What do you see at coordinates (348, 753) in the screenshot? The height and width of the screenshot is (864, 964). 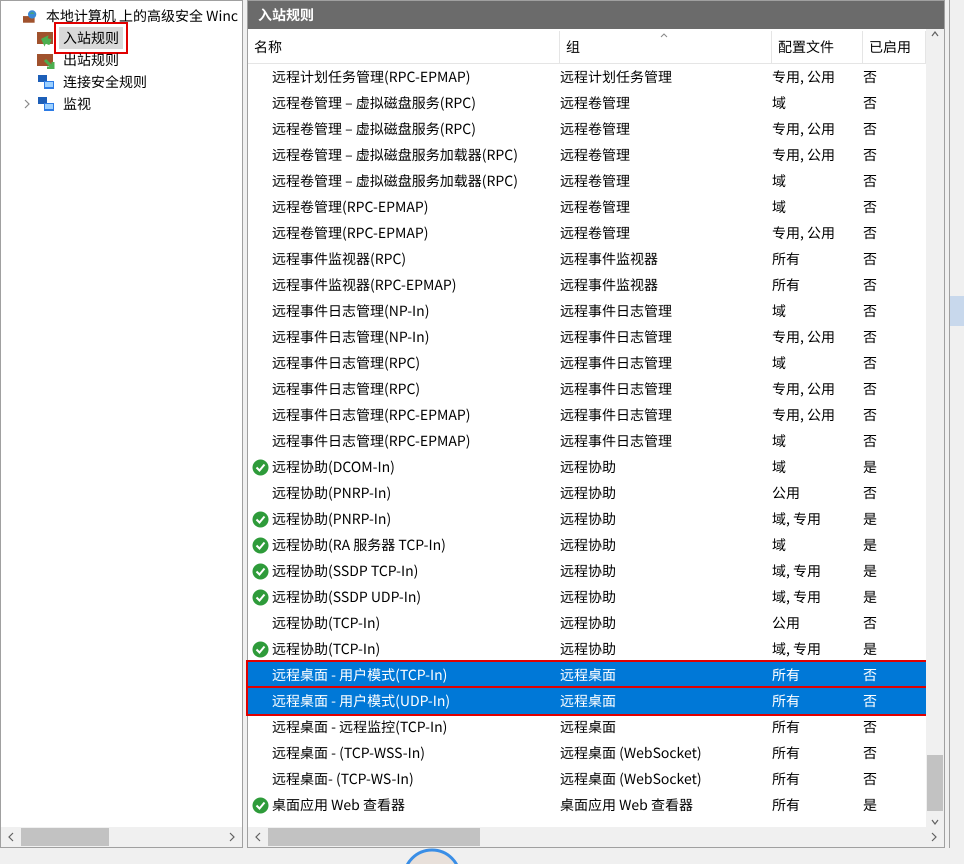 I see `table-cell: 远程桌面 - (TCP-WSS-In)` at bounding box center [348, 753].